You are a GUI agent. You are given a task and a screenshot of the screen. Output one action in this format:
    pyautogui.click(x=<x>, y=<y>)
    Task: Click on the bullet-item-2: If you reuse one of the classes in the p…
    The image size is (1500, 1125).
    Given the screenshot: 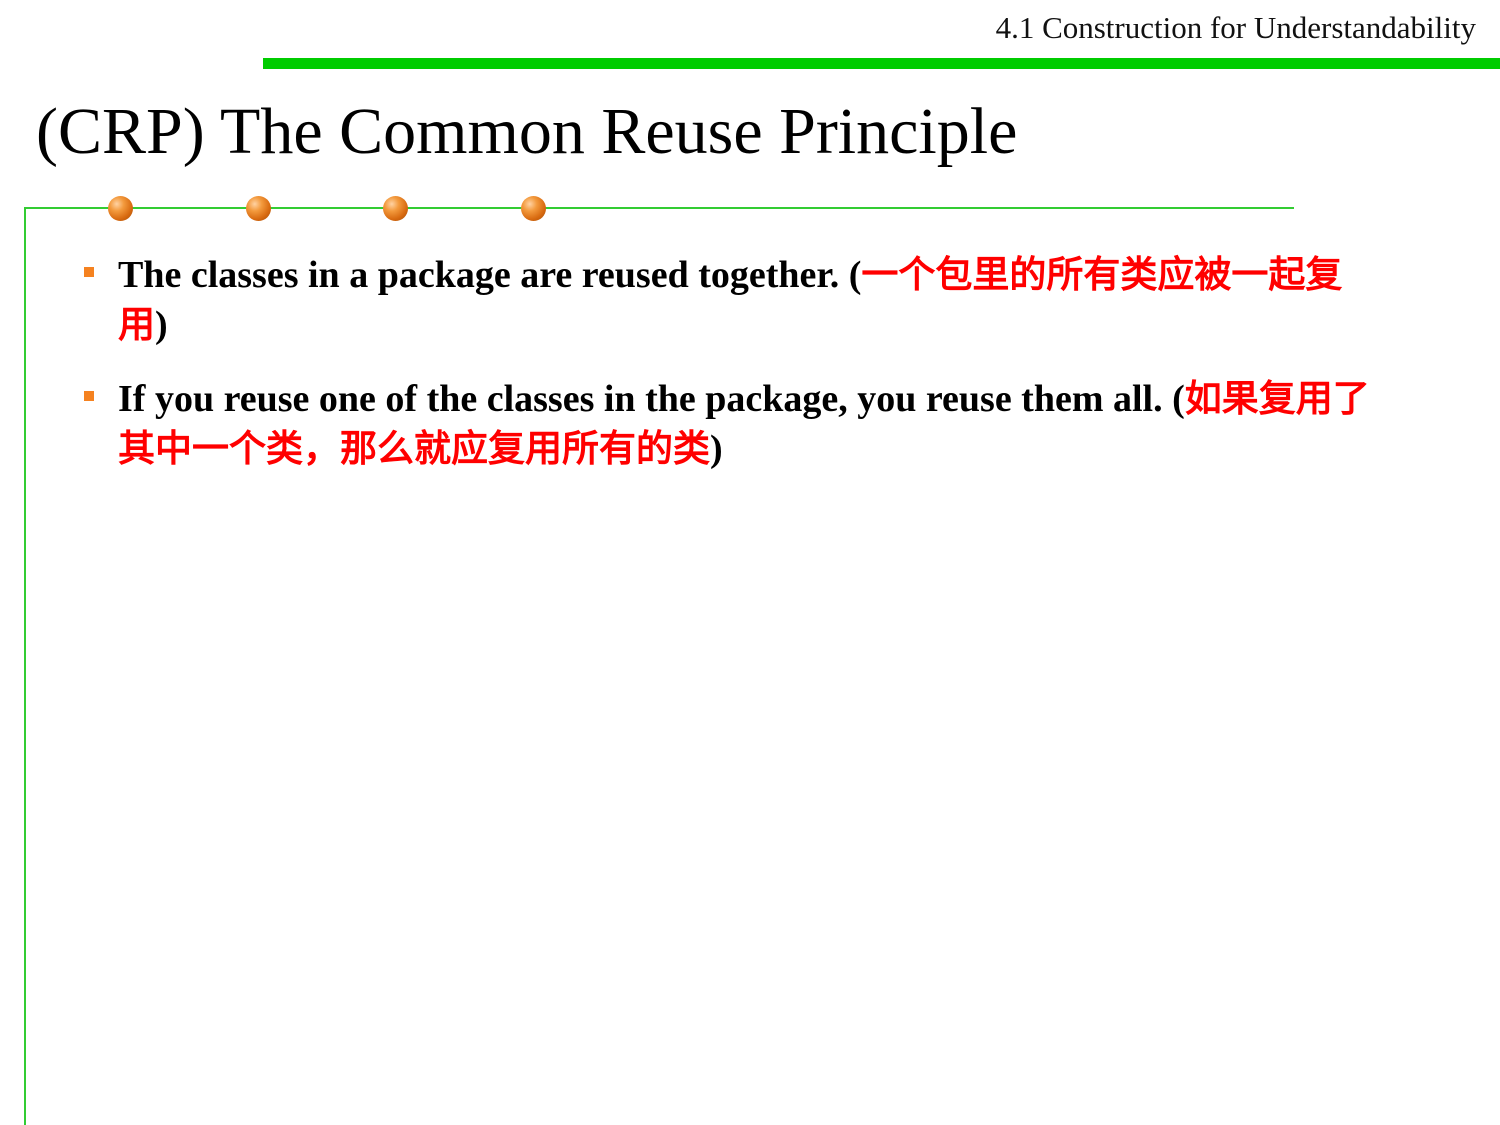 What is the action you would take?
    pyautogui.click(x=732, y=424)
    